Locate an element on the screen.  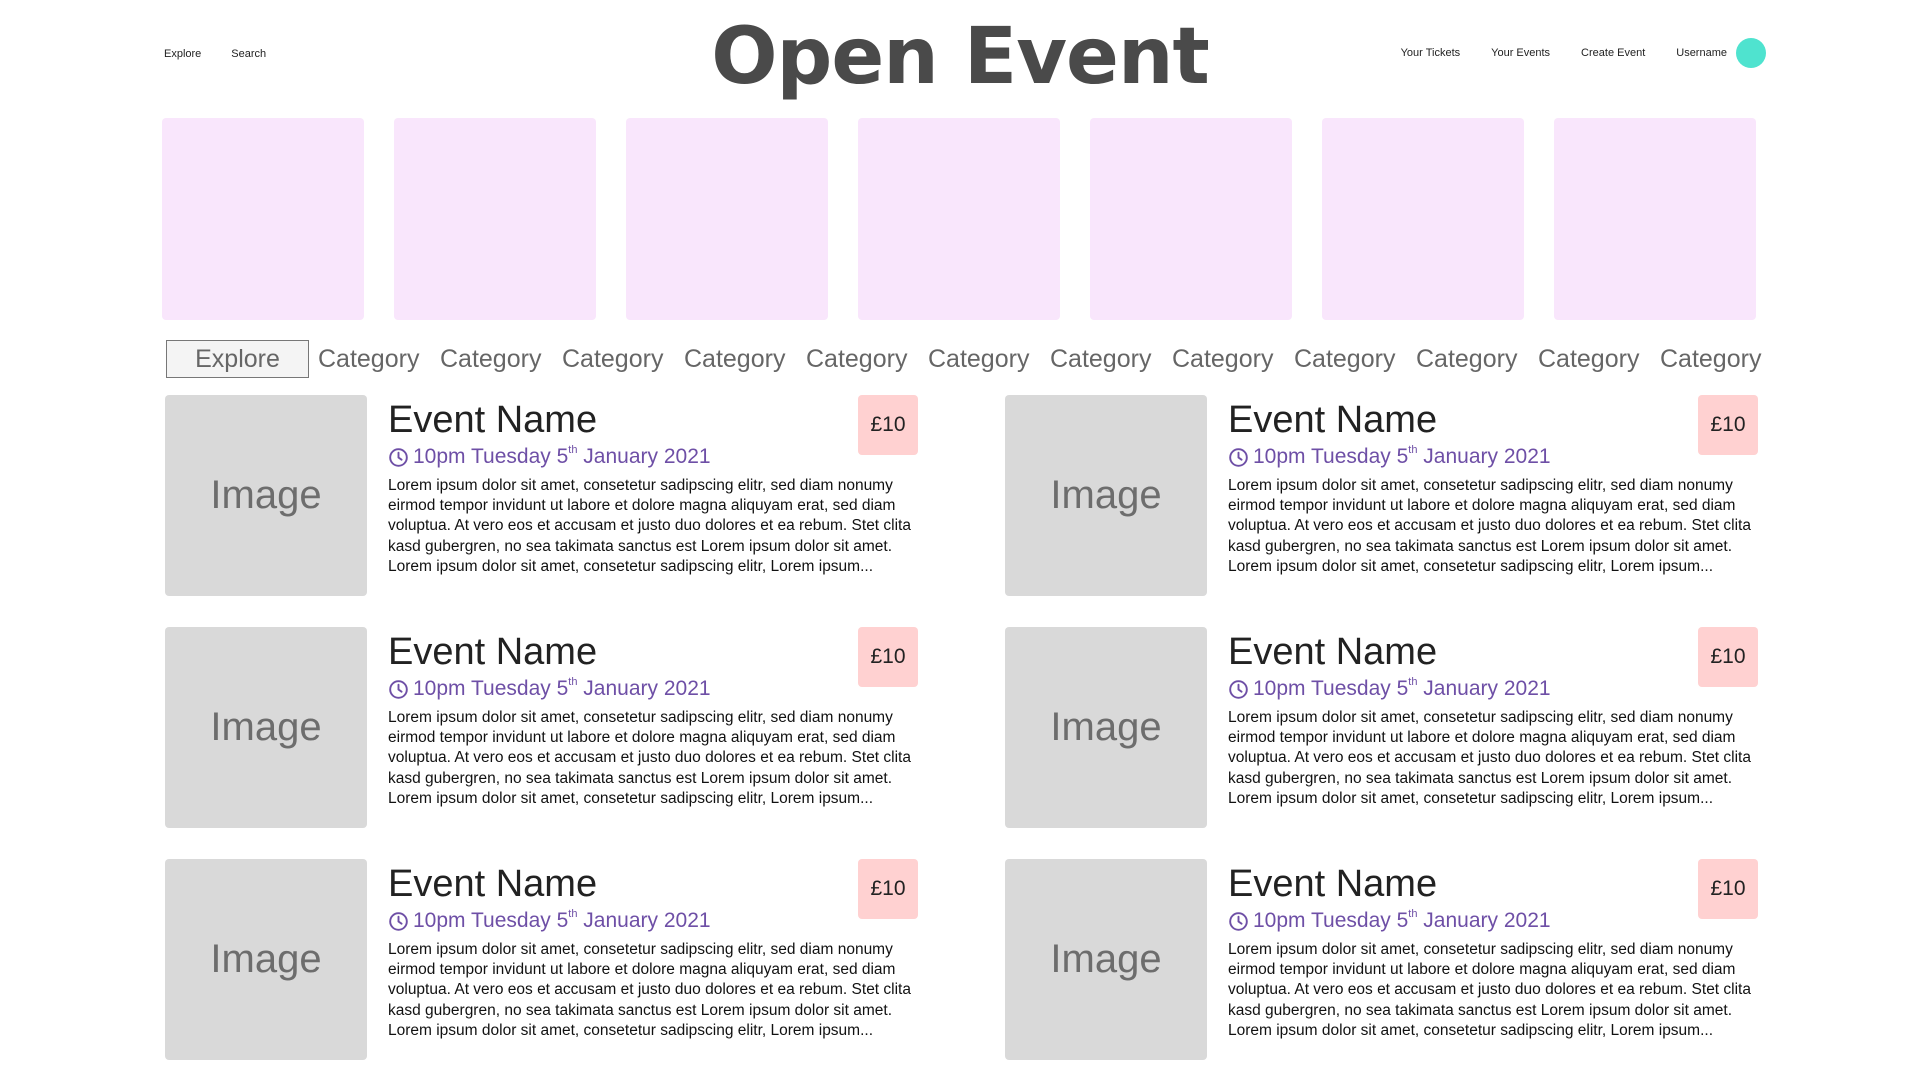
category-explore-tab: Explore is located at coordinates (237, 359).